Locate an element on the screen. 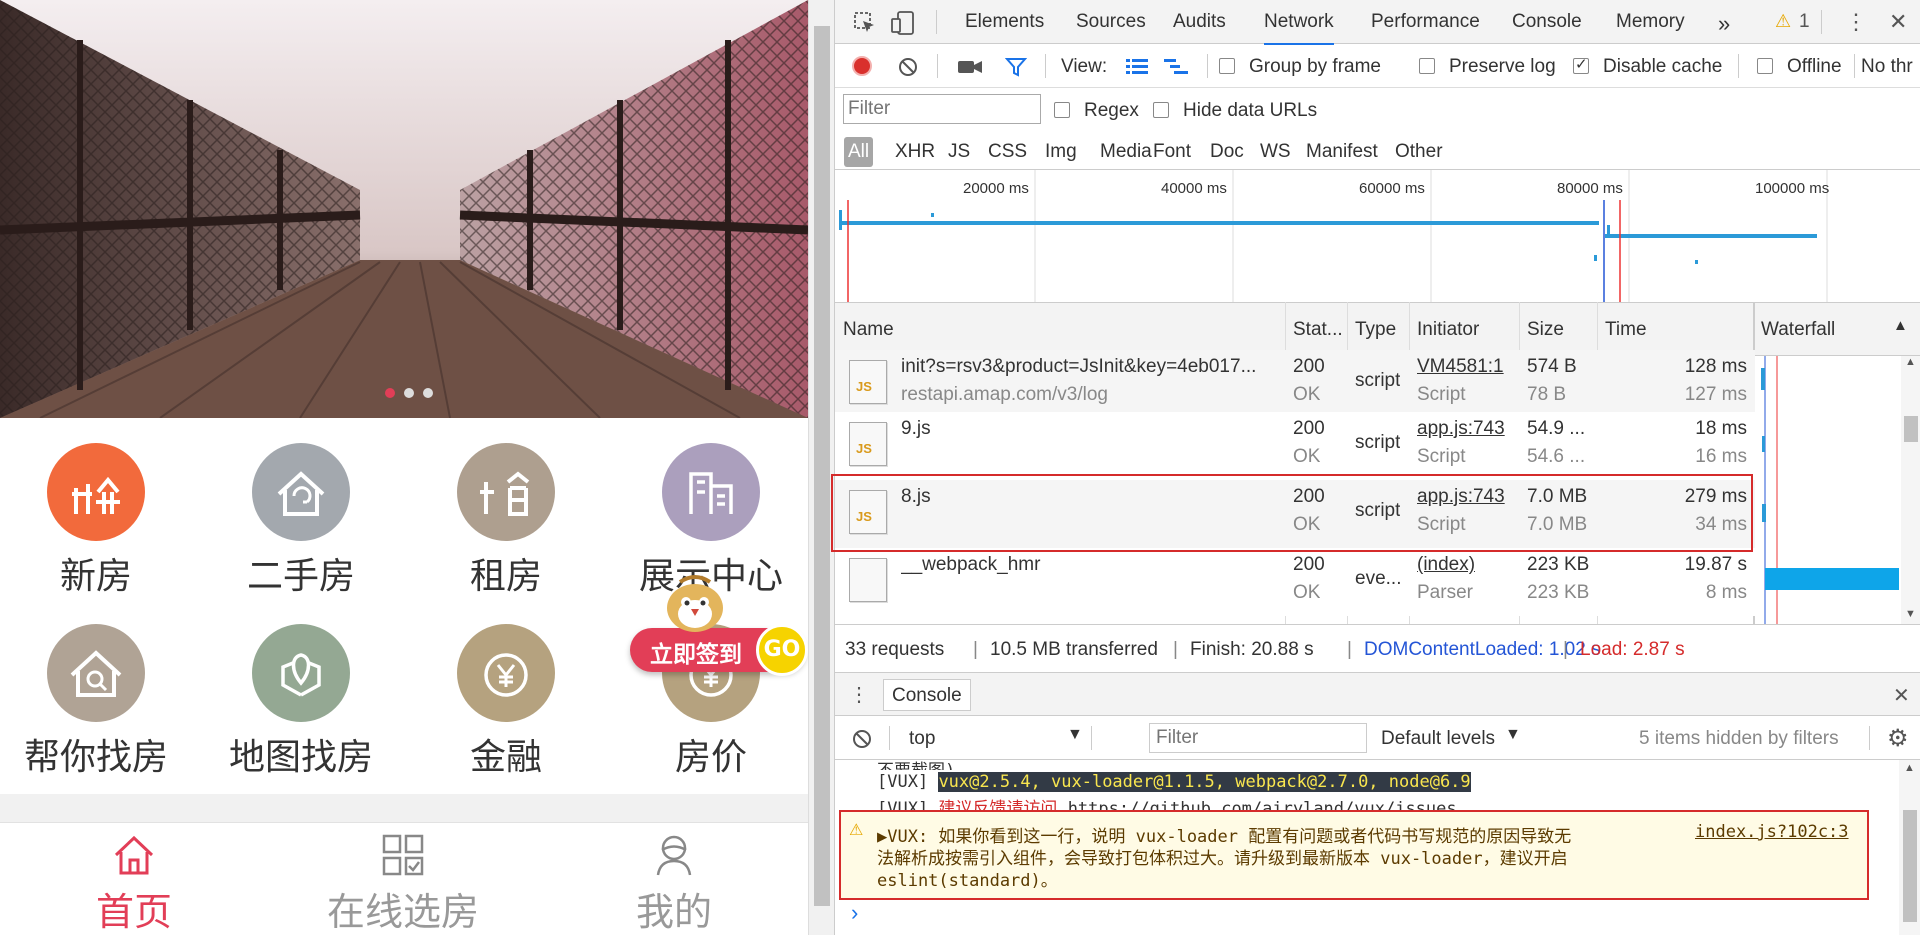  group-by-frame-checkbox is located at coordinates (1227, 66).